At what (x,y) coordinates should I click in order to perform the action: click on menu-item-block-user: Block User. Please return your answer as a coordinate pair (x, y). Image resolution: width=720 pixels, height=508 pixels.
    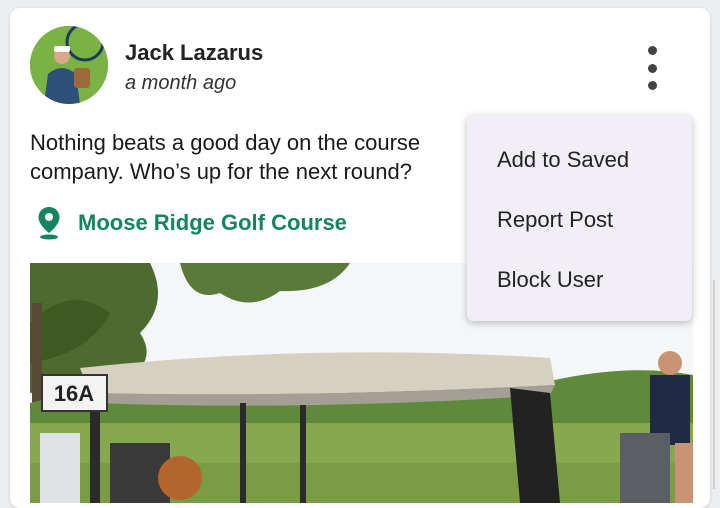
    Looking at the image, I should click on (579, 280).